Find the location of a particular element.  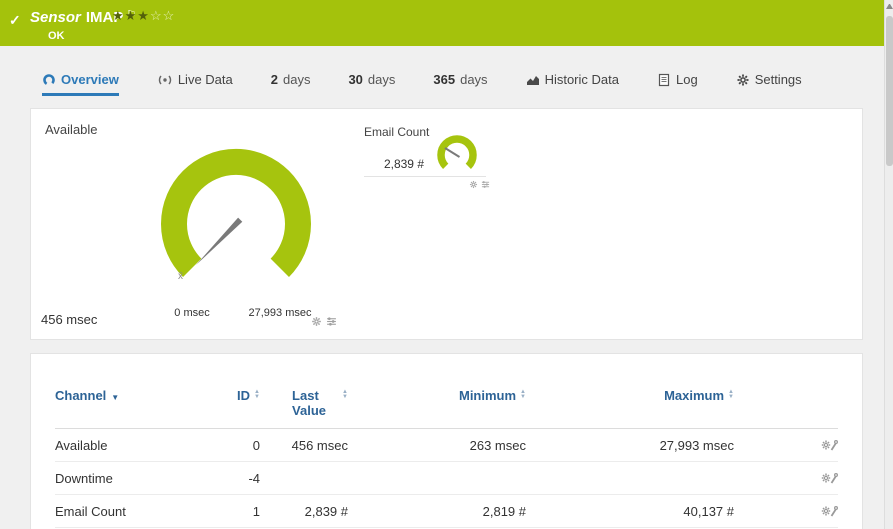

column-header-id: ID ▲ ▼ is located at coordinates (232, 395).